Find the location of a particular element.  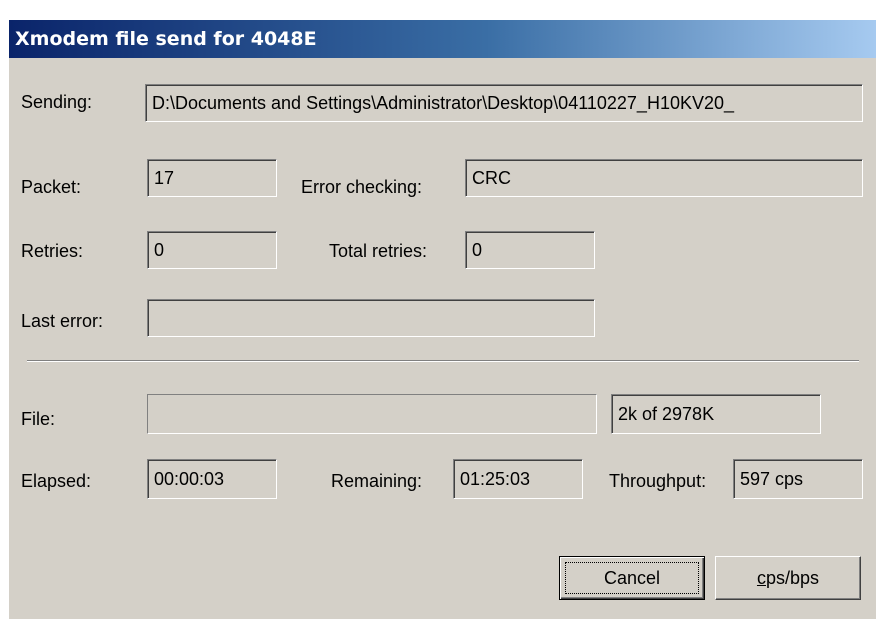

sending-label: Sending: is located at coordinates (57, 102).